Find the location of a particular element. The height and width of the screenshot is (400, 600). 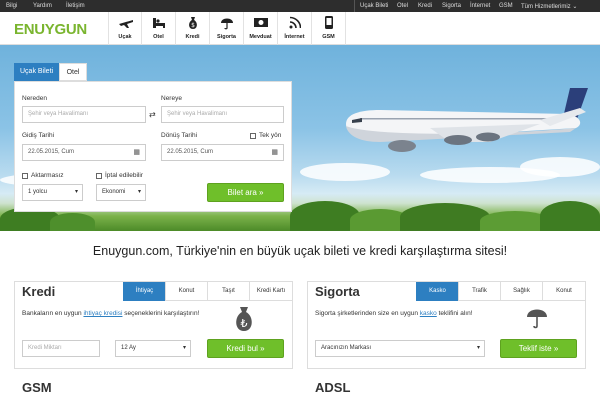

airplane-image is located at coordinates (467, 120).